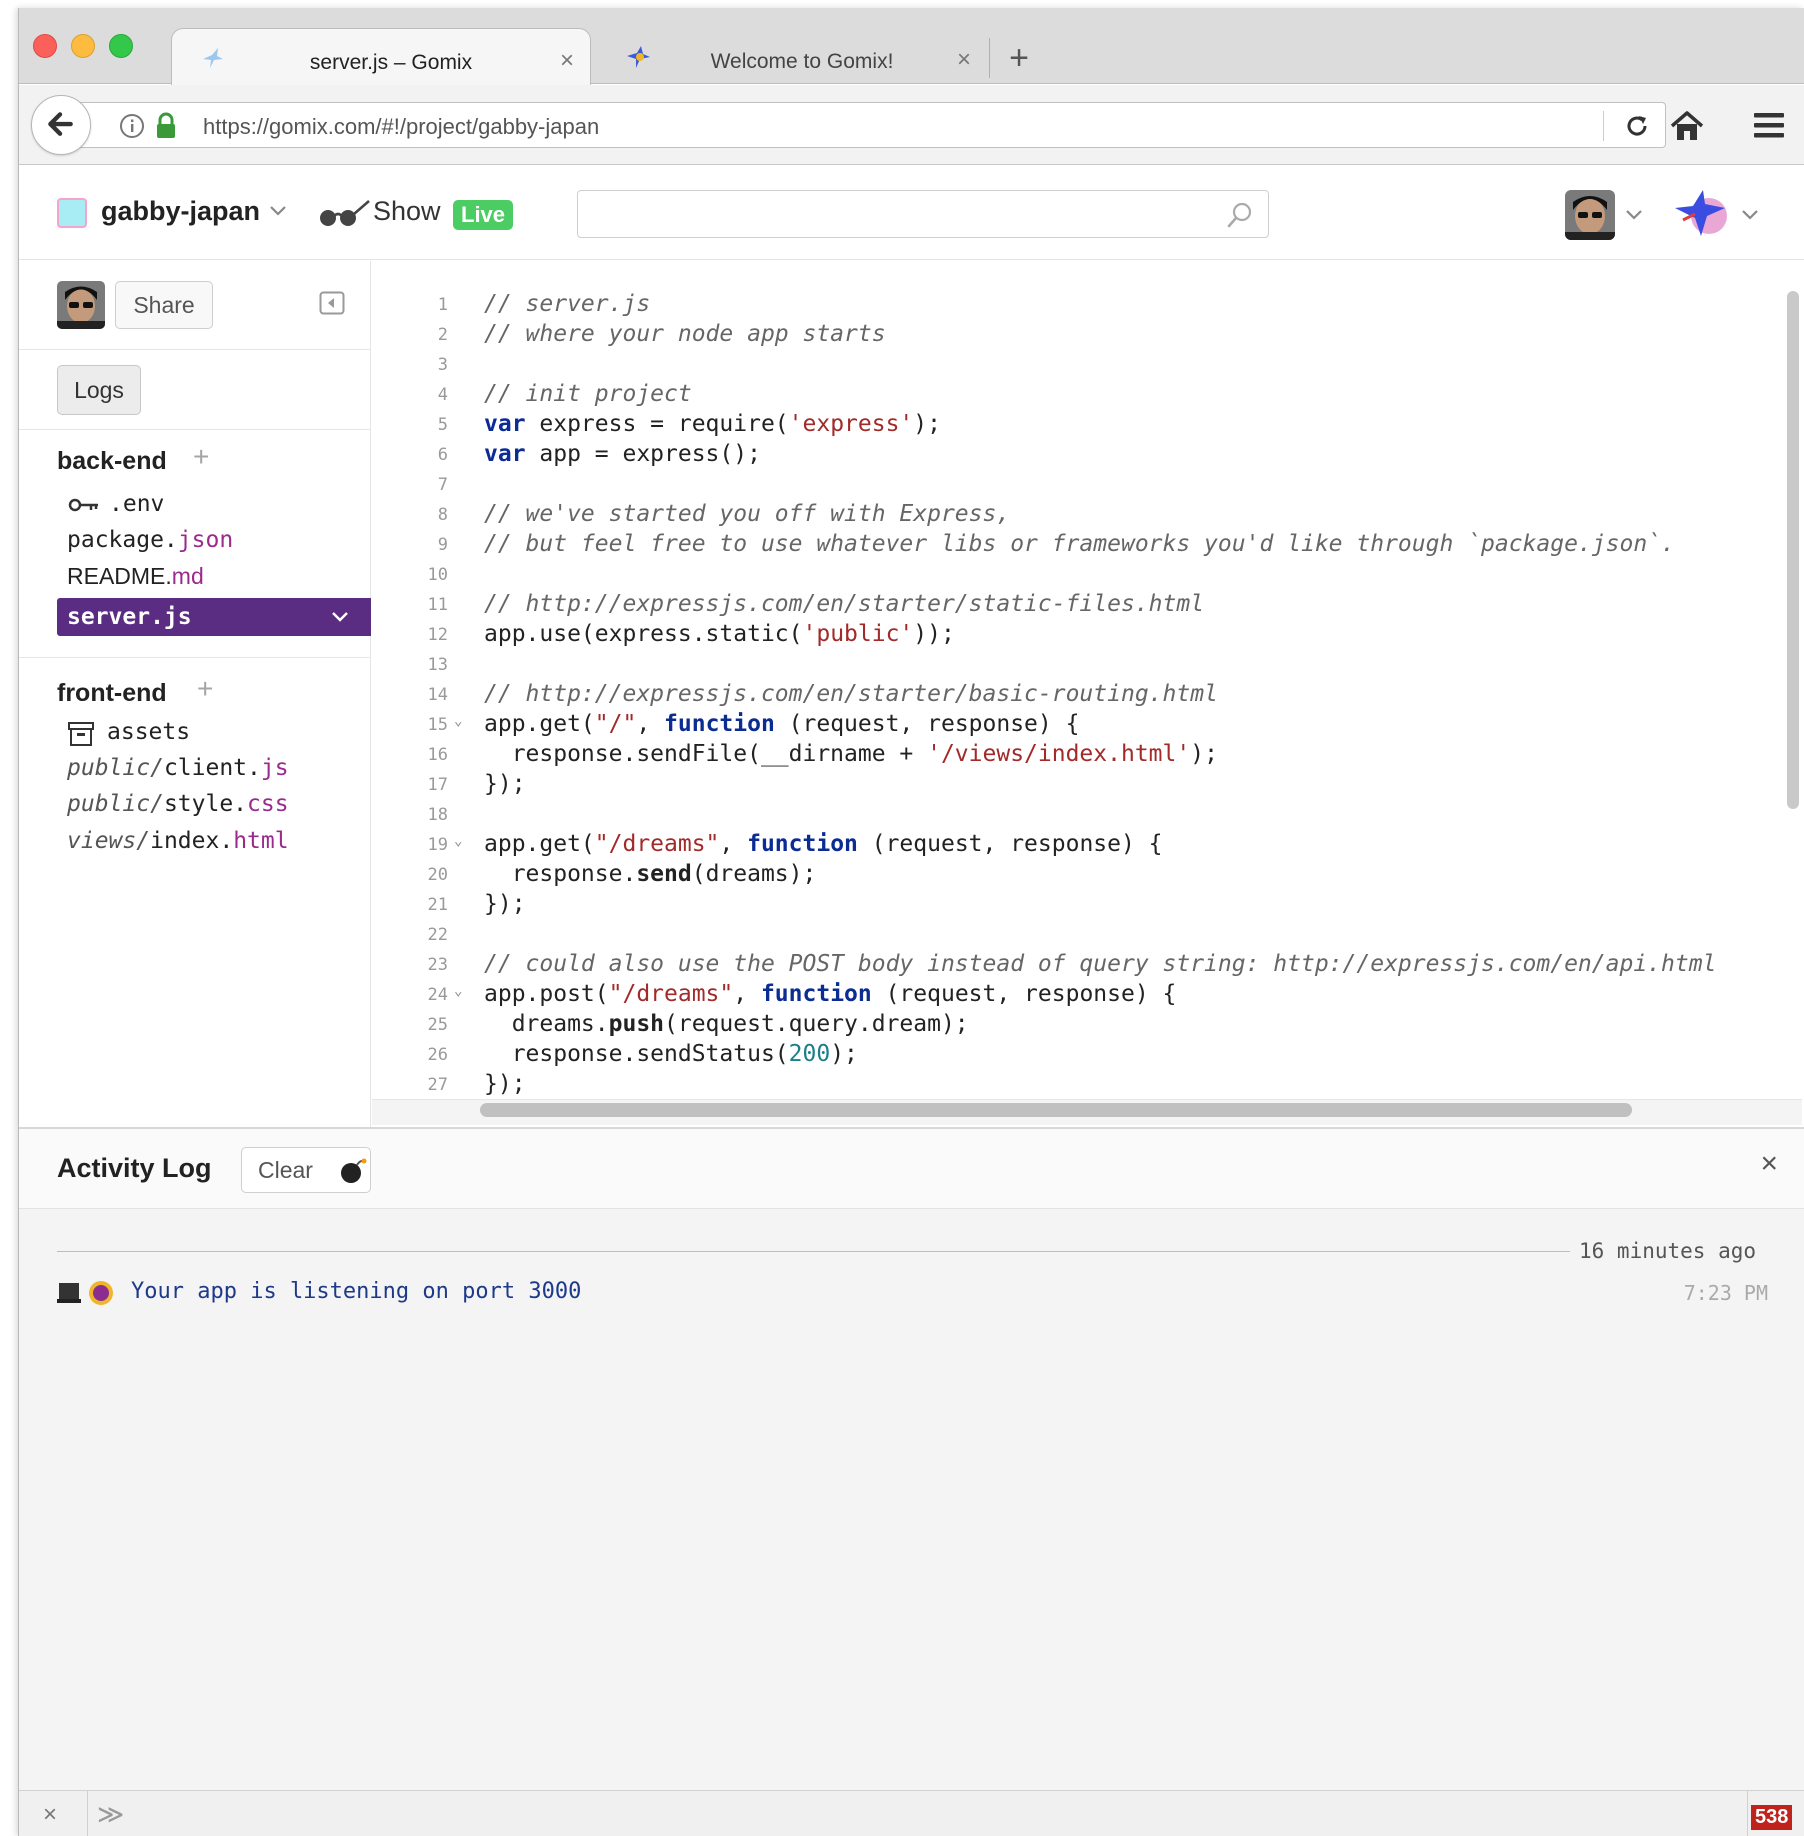 This screenshot has width=1804, height=1836. What do you see at coordinates (201, 457) in the screenshot?
I see `add-file-back-end-button: +` at bounding box center [201, 457].